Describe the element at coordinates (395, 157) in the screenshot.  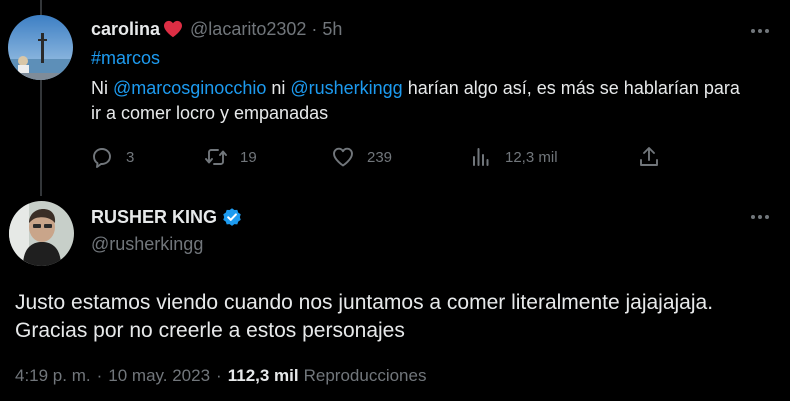
I see `reply-tweet-actions: 3 19 239 12,3 mil` at that location.